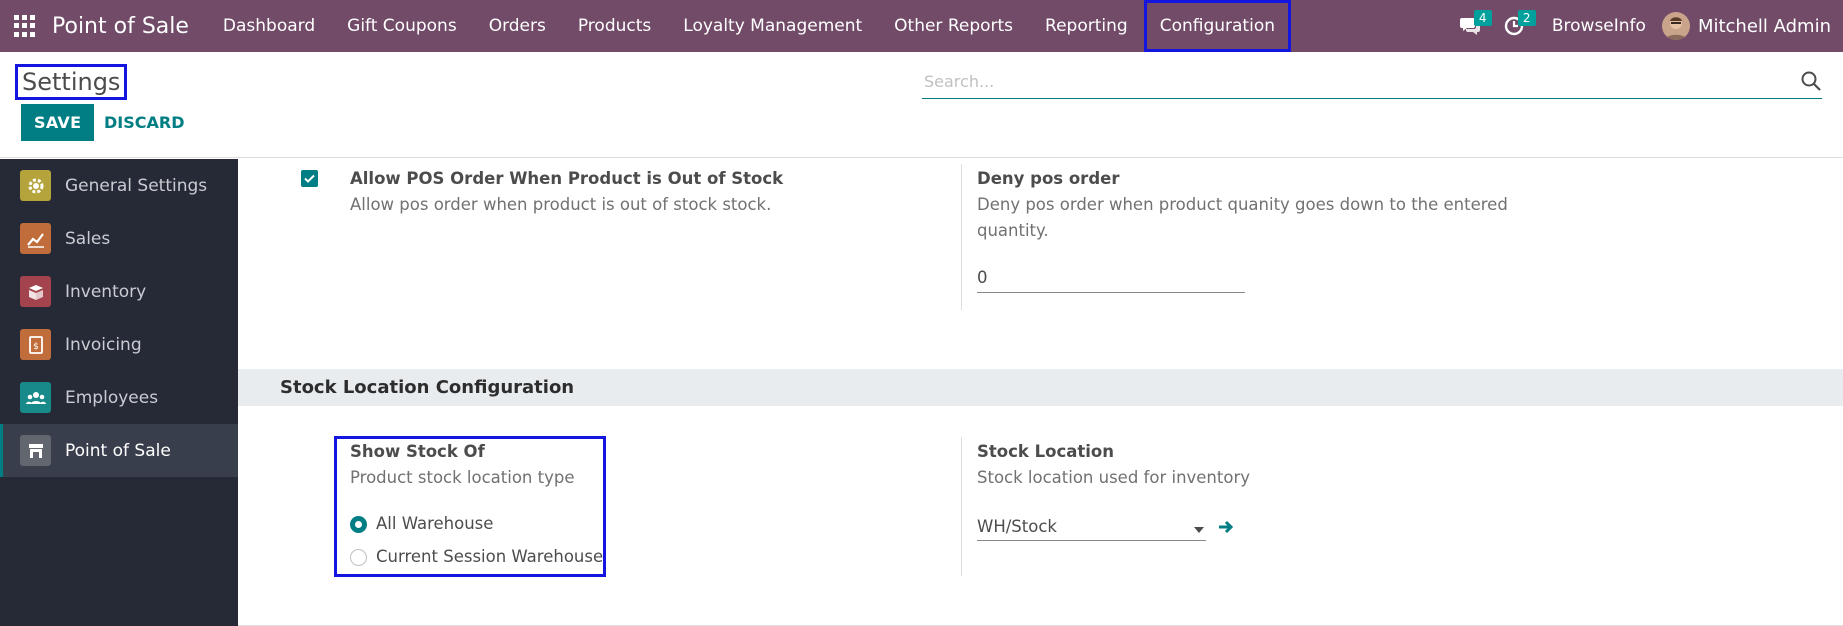 The height and width of the screenshot is (626, 1843). I want to click on search-icon, so click(1811, 81).